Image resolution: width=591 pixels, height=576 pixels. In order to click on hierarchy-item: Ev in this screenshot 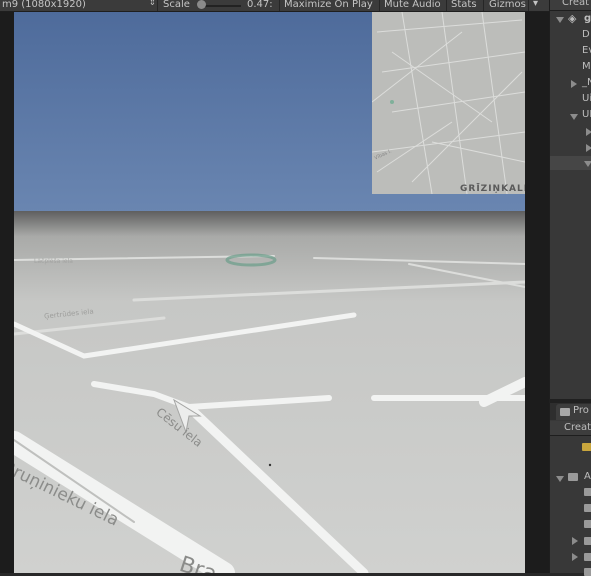, I will do `click(586, 50)`.